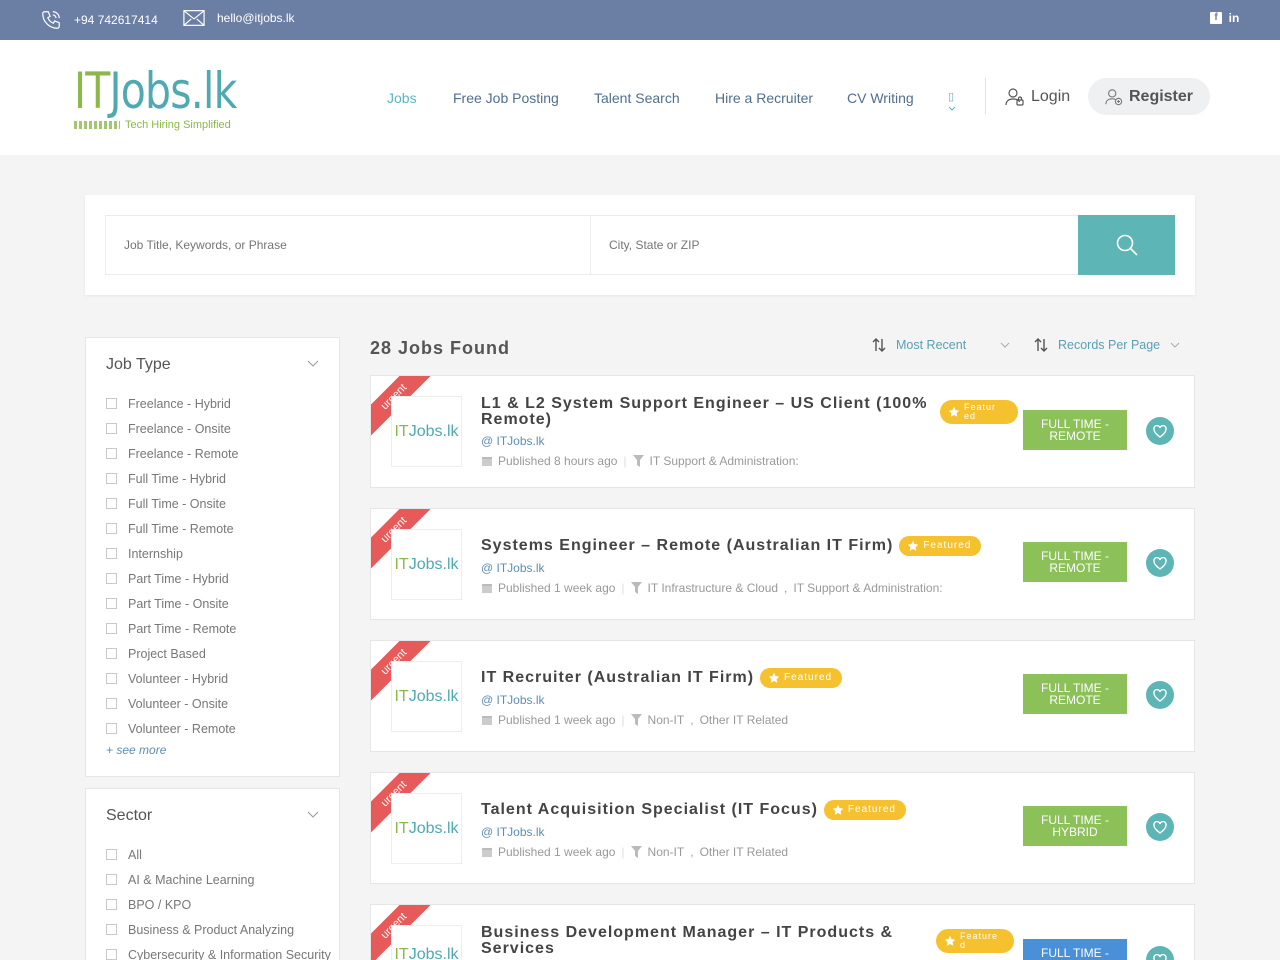 The image size is (1280, 960). Describe the element at coordinates (348, 245) in the screenshot. I see `keyword-input` at that location.